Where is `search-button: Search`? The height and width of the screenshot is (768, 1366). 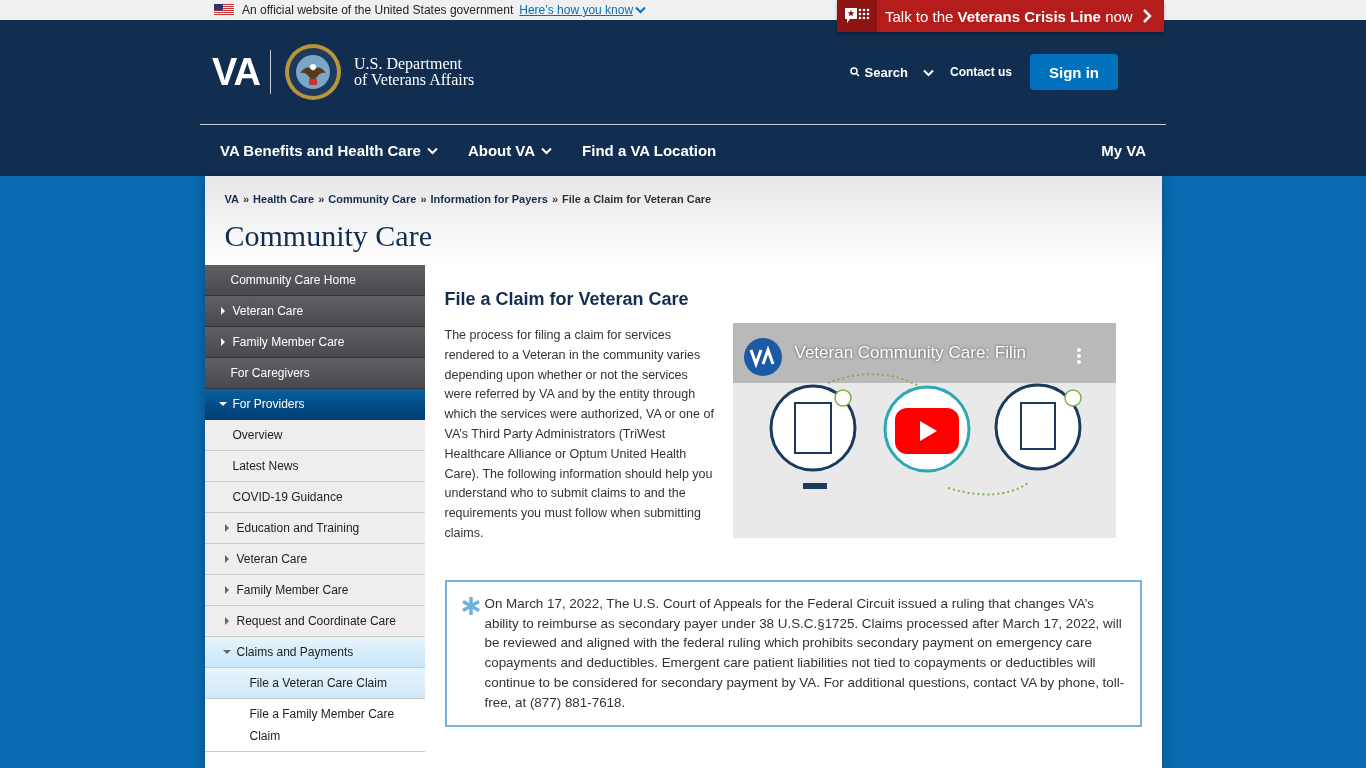 search-button: Search is located at coordinates (891, 72).